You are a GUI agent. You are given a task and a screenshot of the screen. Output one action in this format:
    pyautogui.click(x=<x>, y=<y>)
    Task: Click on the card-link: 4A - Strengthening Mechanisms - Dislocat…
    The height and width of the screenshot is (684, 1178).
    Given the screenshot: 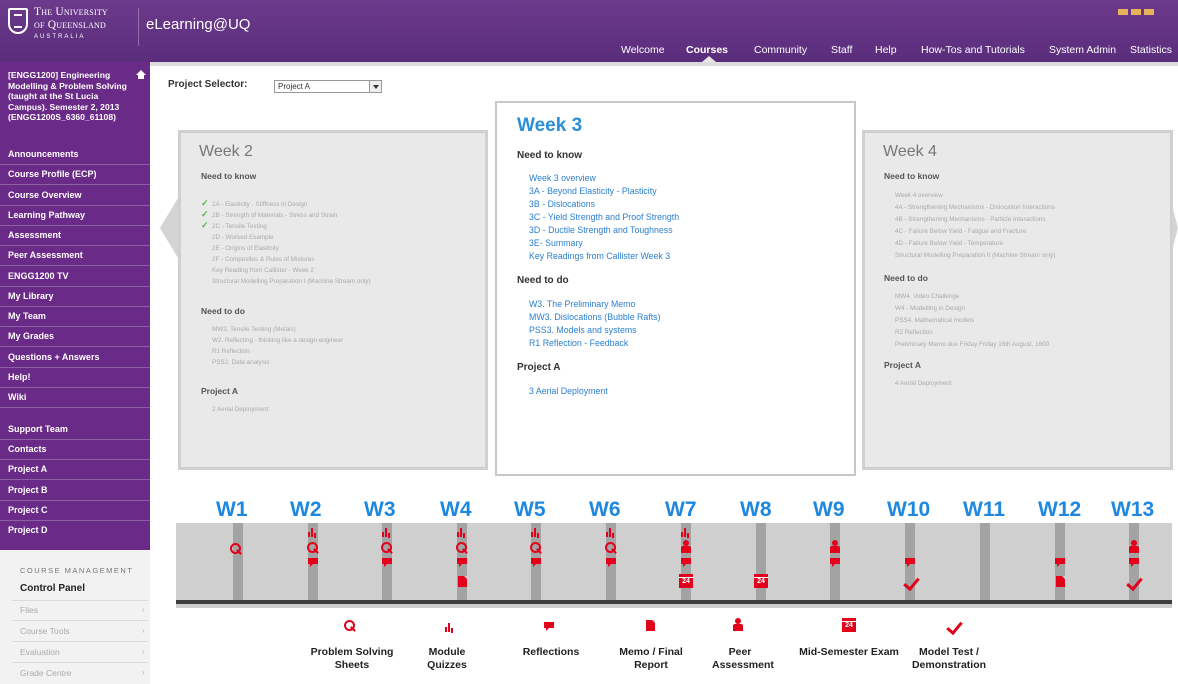 What is the action you would take?
    pyautogui.click(x=975, y=207)
    